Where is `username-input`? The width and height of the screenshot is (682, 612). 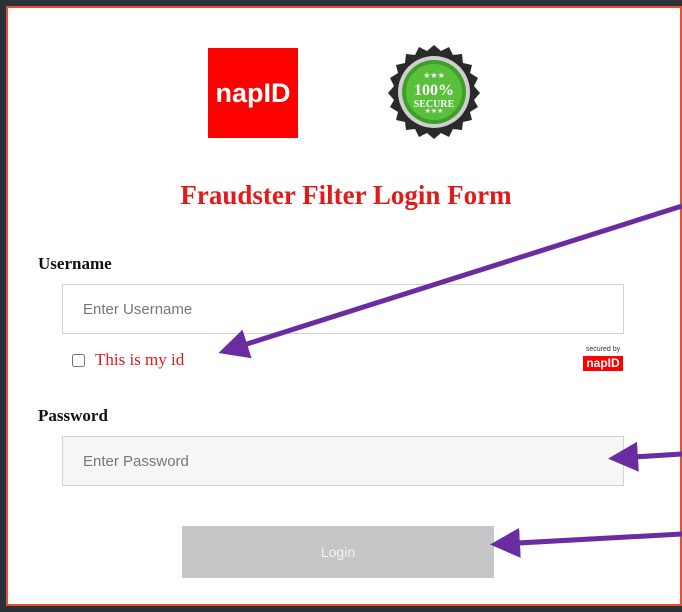
username-input is located at coordinates (343, 309).